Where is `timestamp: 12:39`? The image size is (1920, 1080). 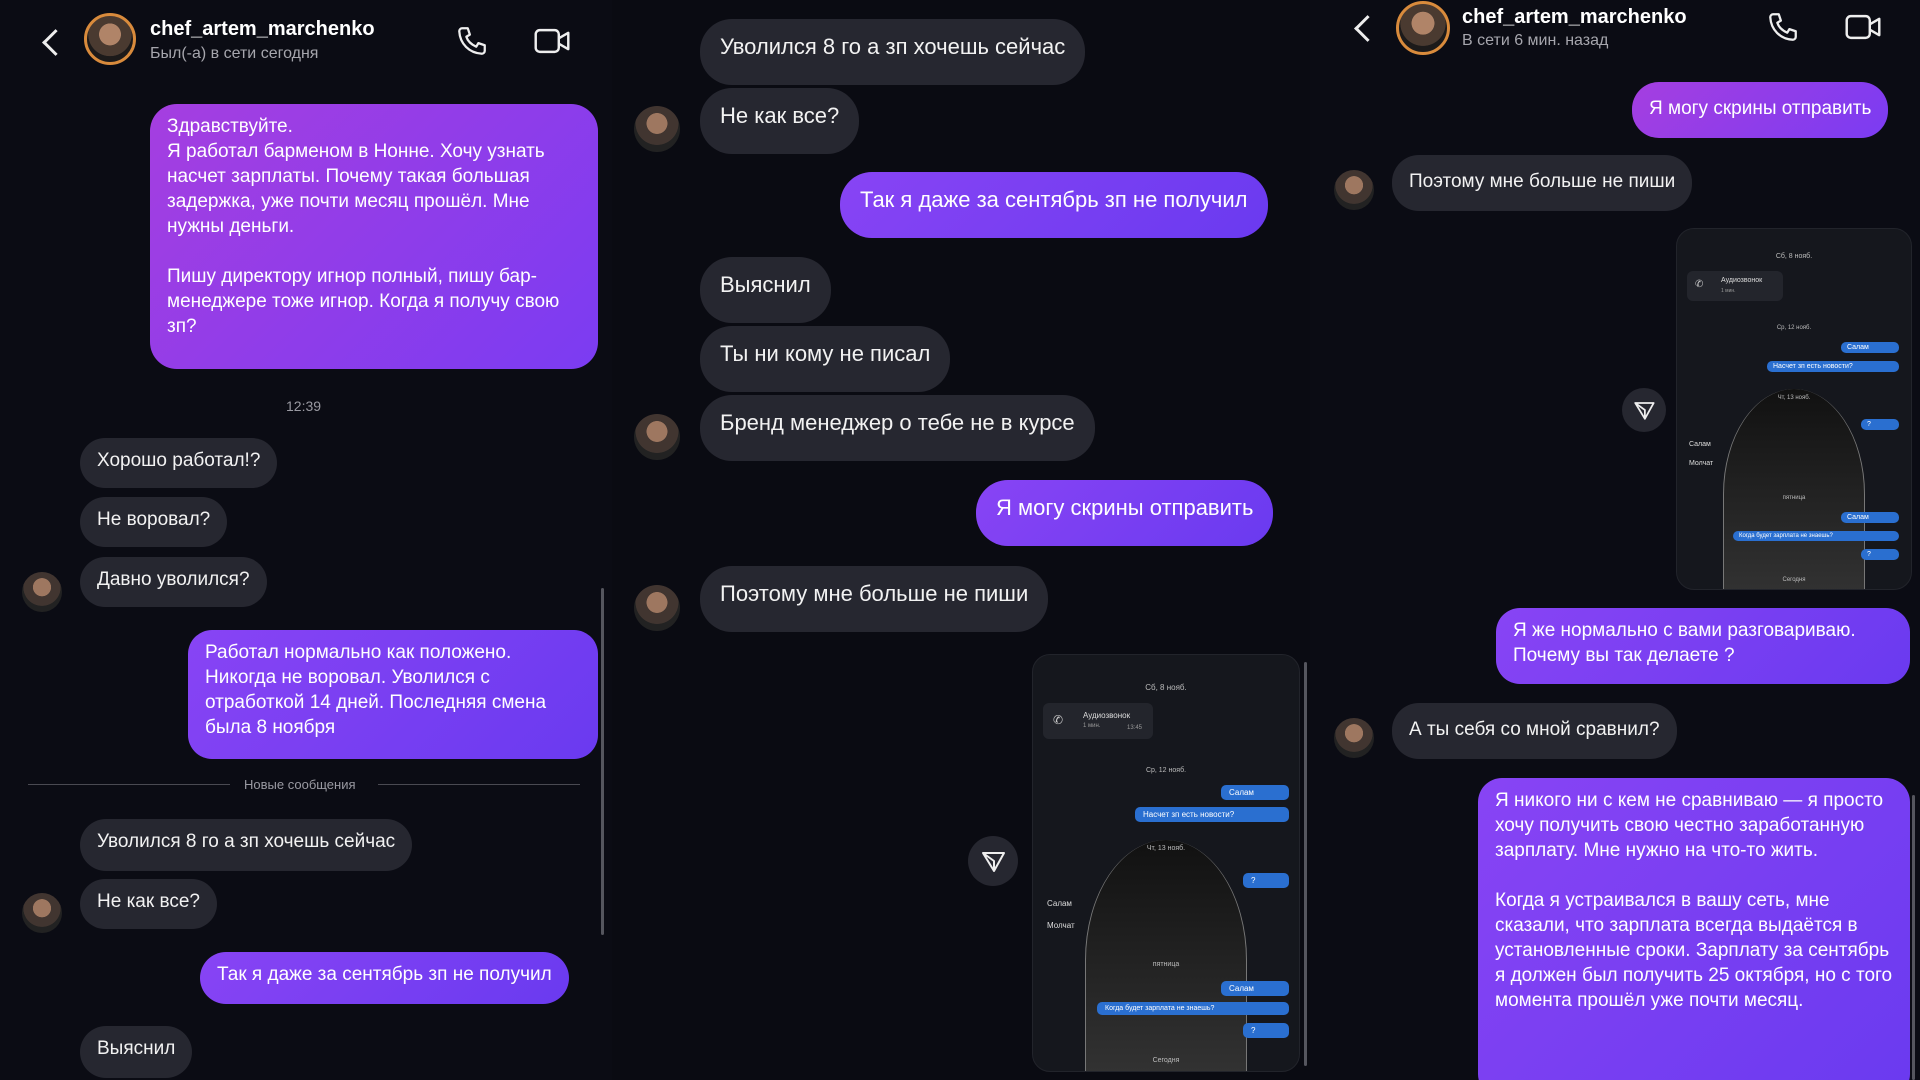
timestamp: 12:39 is located at coordinates (304, 406).